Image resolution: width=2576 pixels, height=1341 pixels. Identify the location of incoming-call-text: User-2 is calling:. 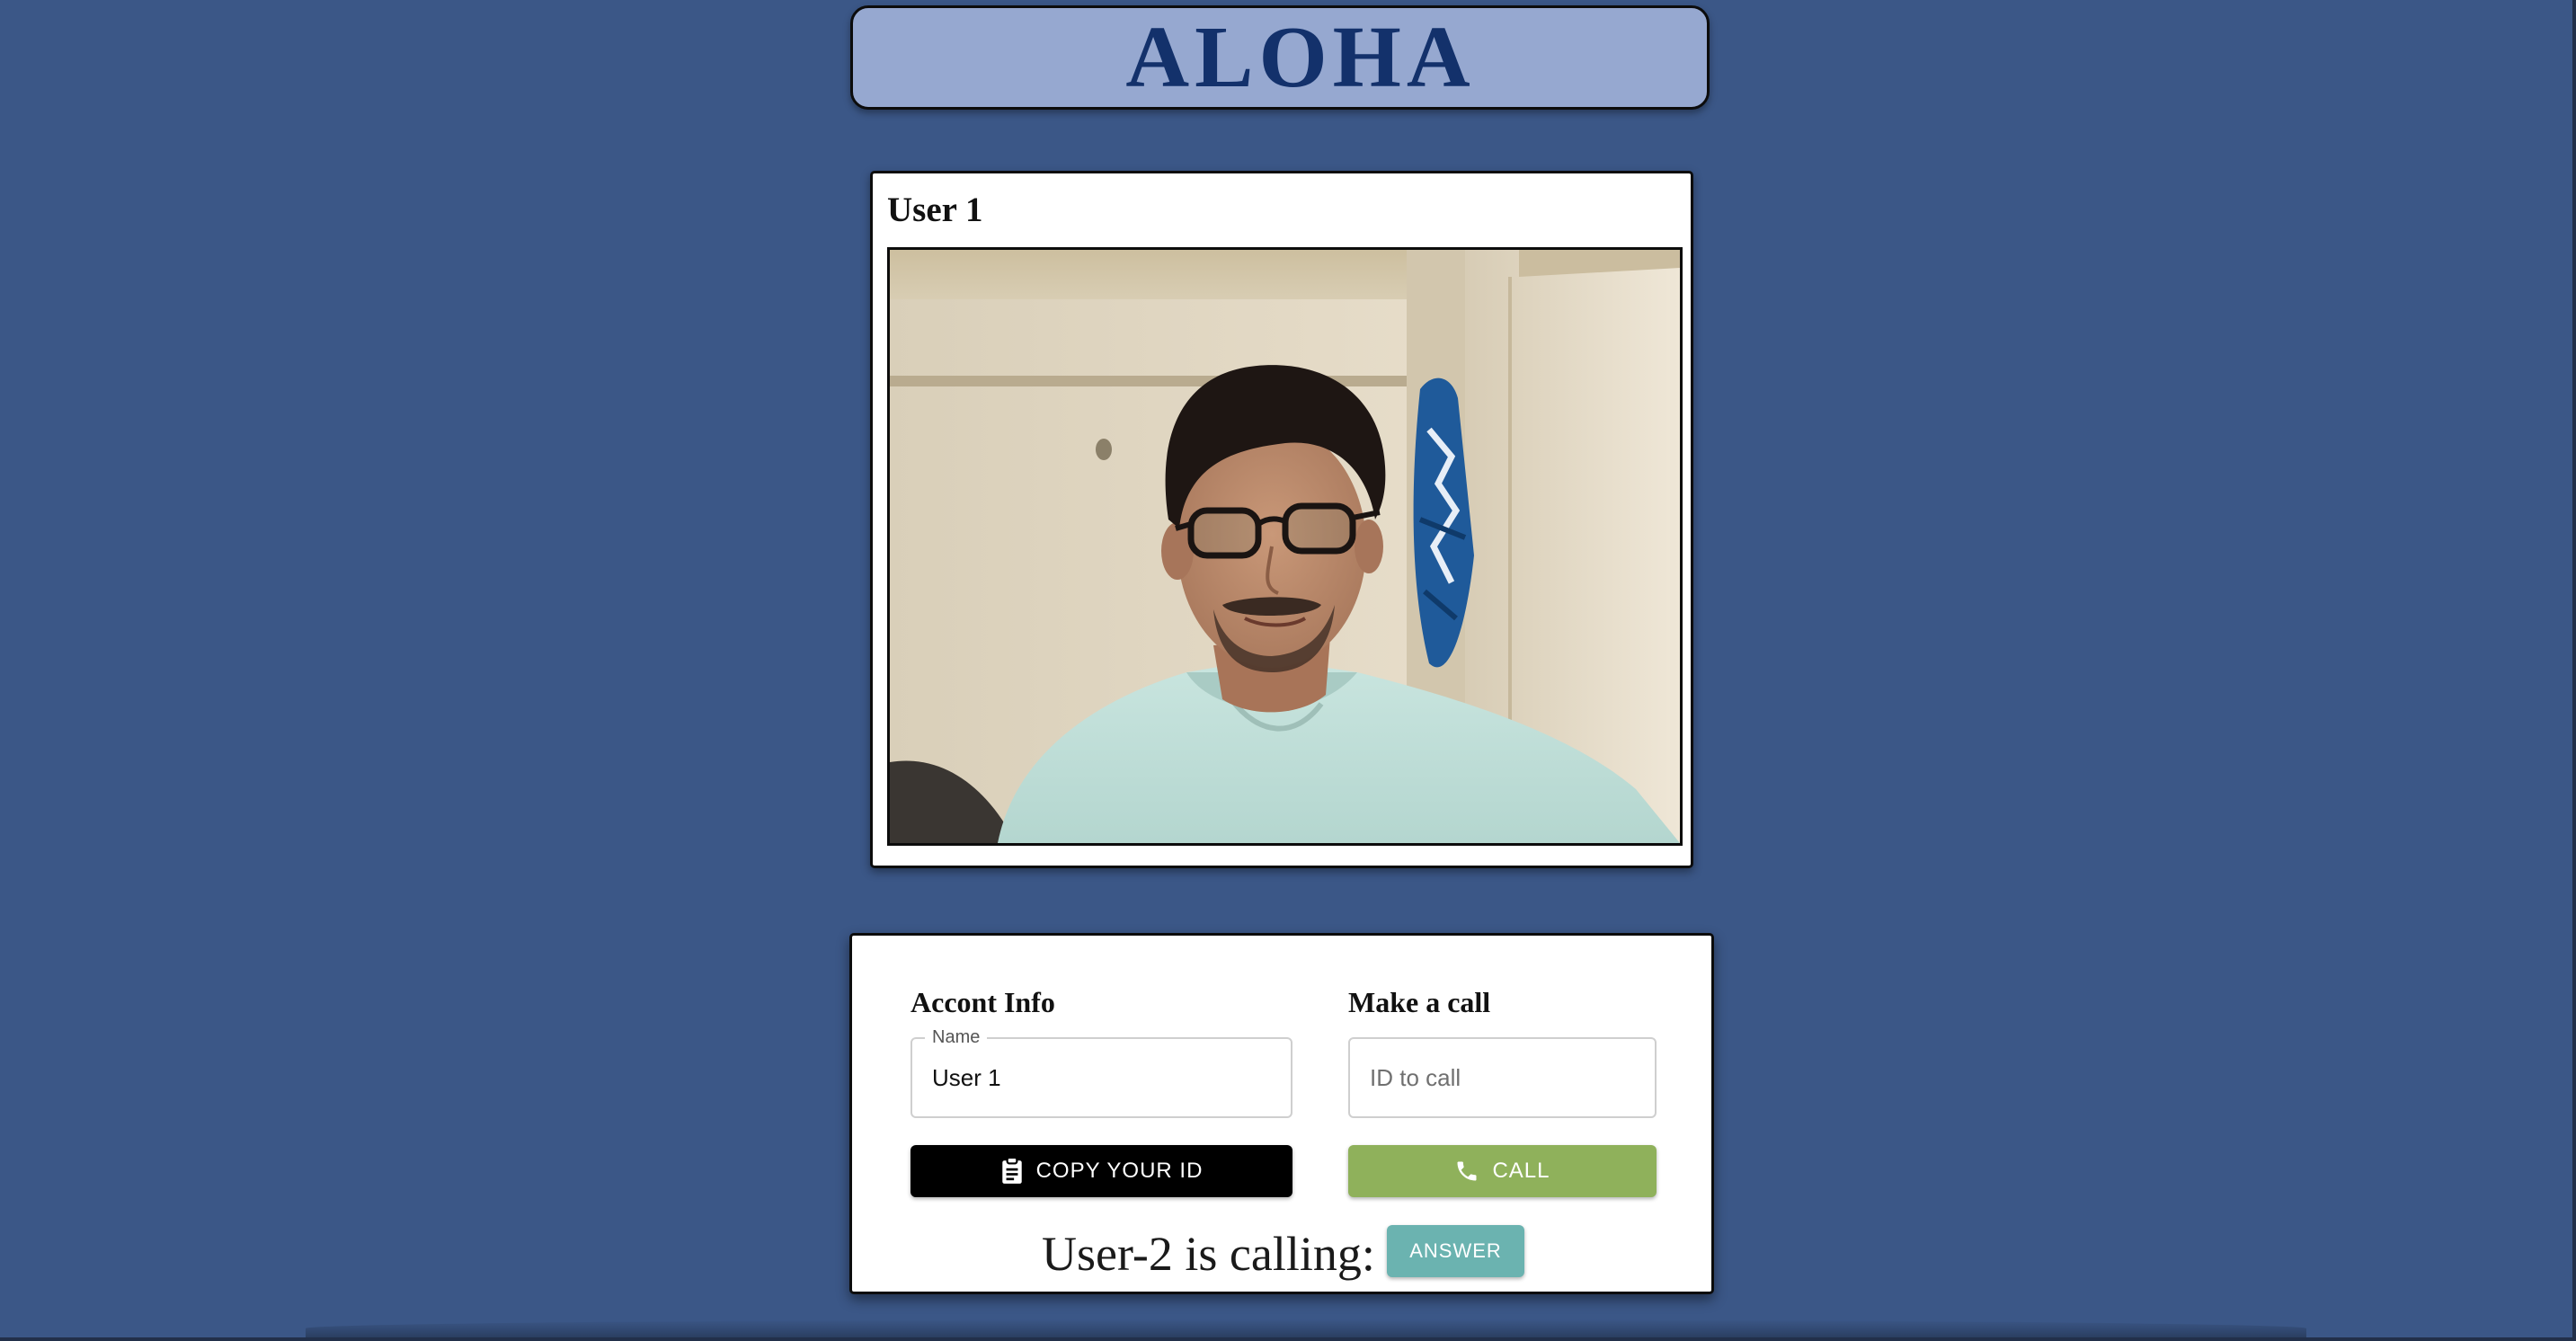
(1208, 1254).